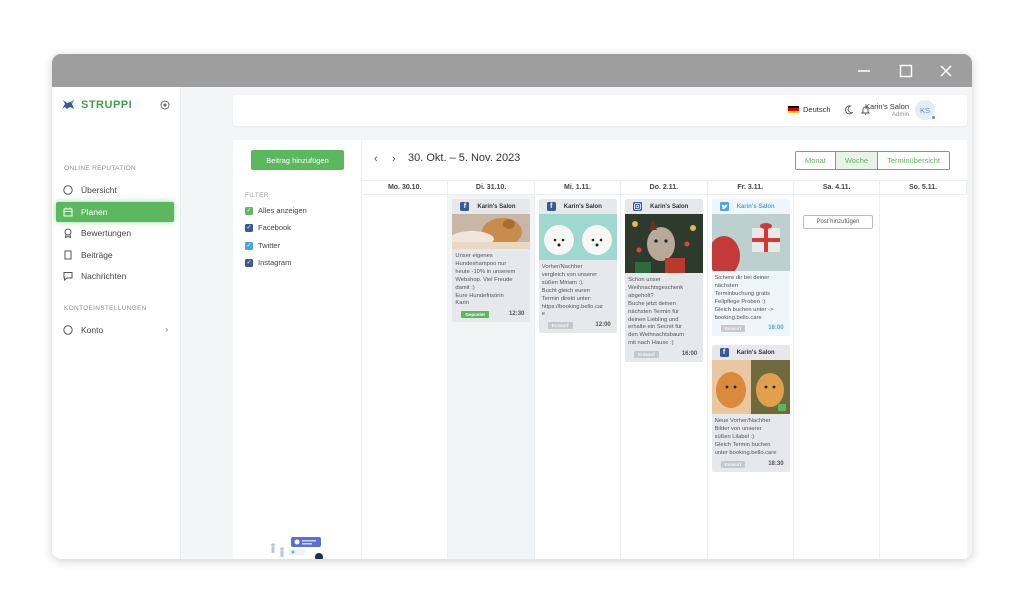  Describe the element at coordinates (282, 210) in the screenshot. I see `filter-label: Alles anzeigen` at that location.